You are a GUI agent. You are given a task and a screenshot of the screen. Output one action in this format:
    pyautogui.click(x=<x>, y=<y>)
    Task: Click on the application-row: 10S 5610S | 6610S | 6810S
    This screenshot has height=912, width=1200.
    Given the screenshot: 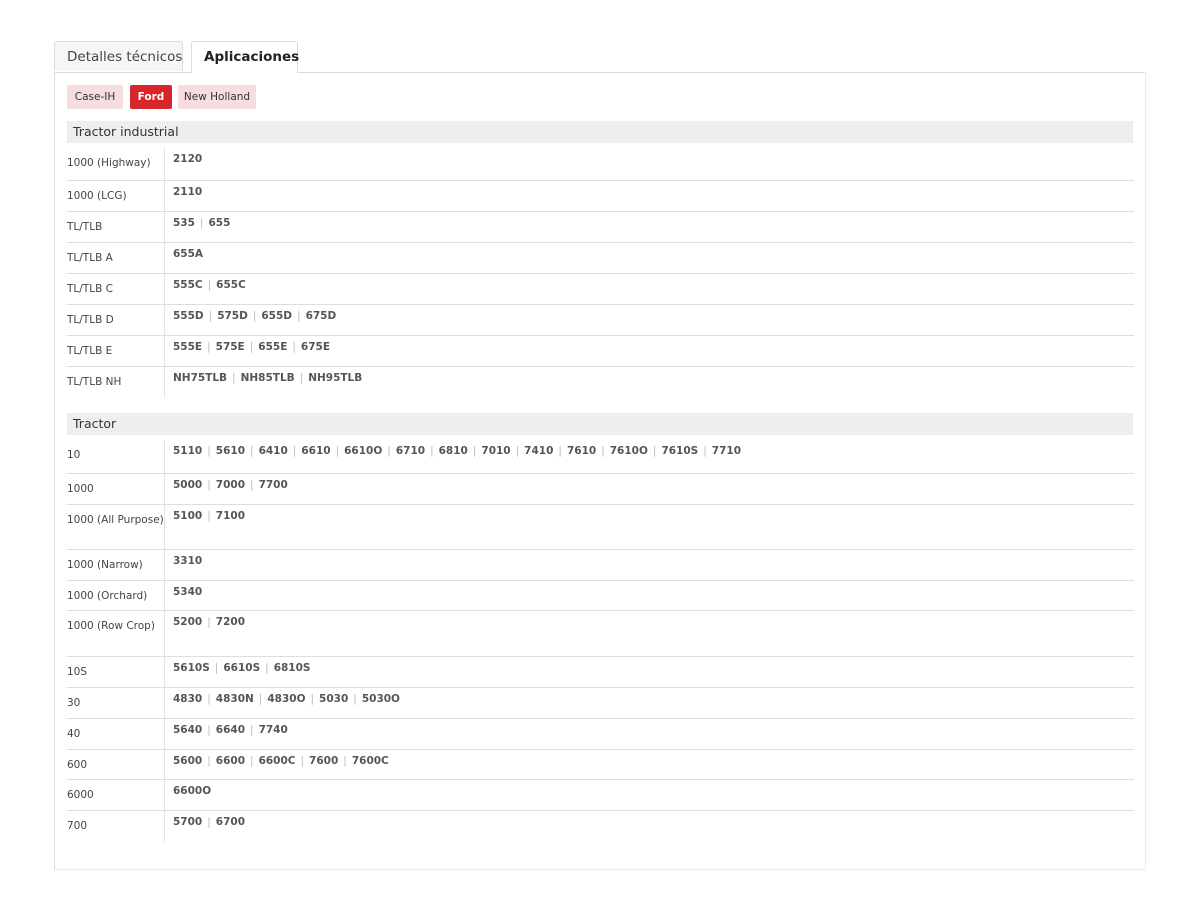 What is the action you would take?
    pyautogui.click(x=600, y=672)
    